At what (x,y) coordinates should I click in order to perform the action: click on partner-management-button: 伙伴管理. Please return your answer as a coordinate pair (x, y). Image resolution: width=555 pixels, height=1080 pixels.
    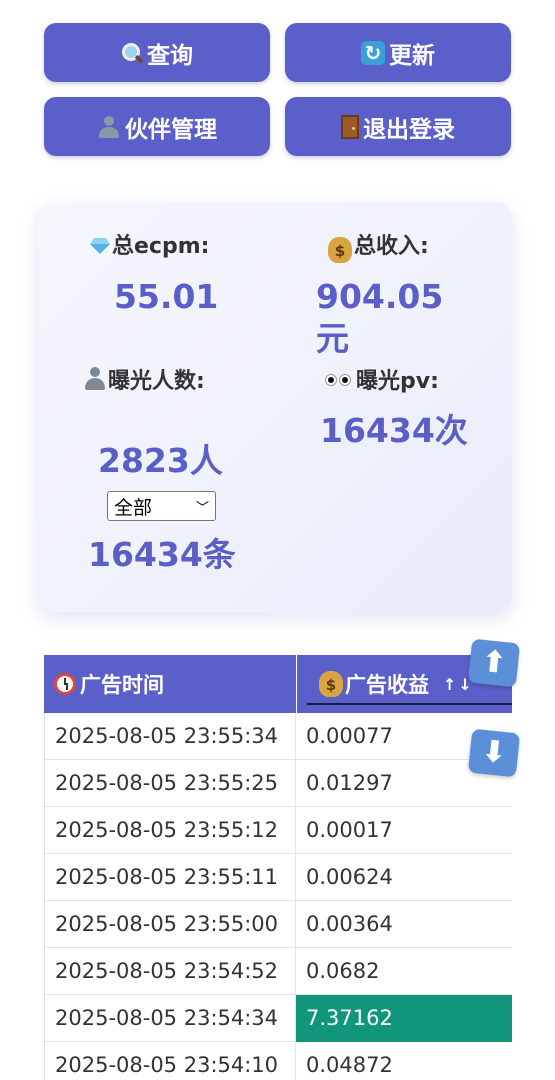
    Looking at the image, I should click on (157, 126).